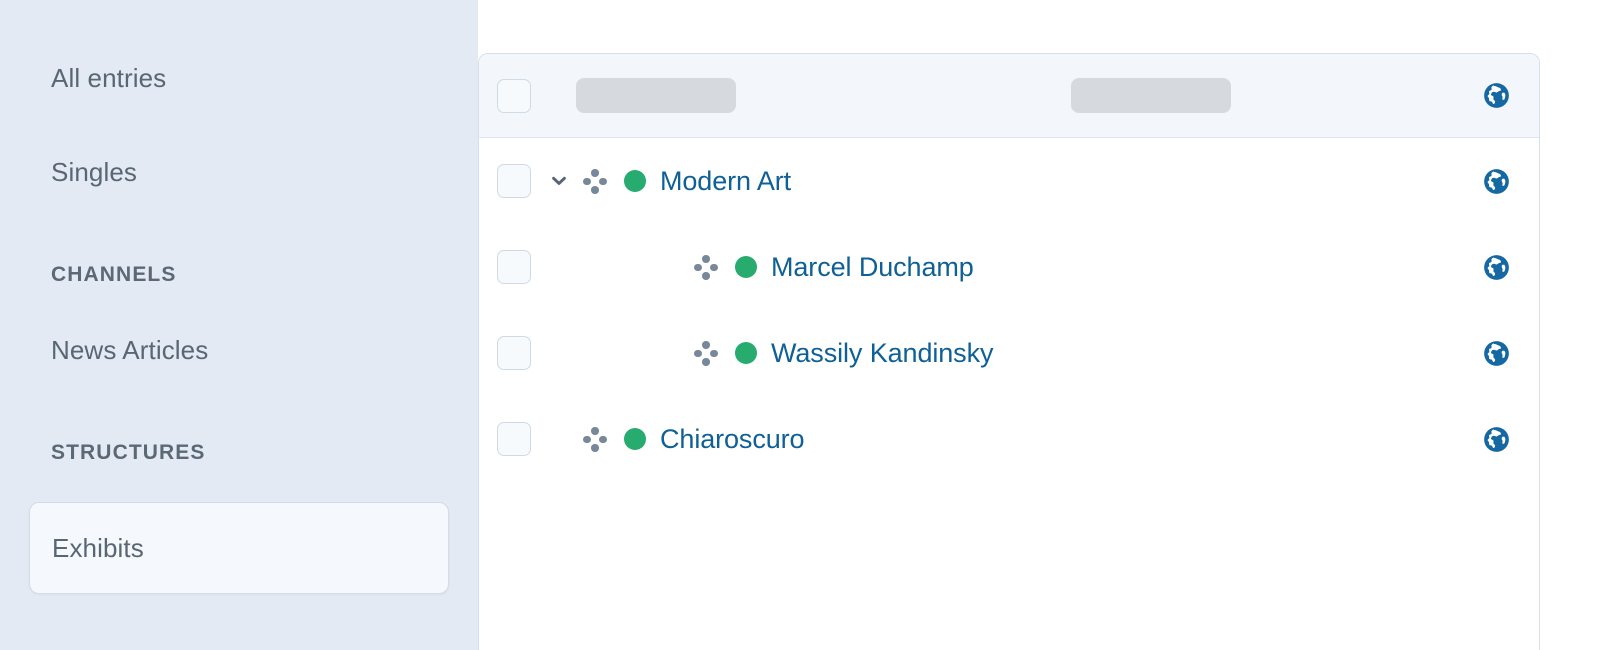 This screenshot has height=650, width=1600. Describe the element at coordinates (1043, 439) in the screenshot. I see `row-content: Chiaroscuro` at that location.